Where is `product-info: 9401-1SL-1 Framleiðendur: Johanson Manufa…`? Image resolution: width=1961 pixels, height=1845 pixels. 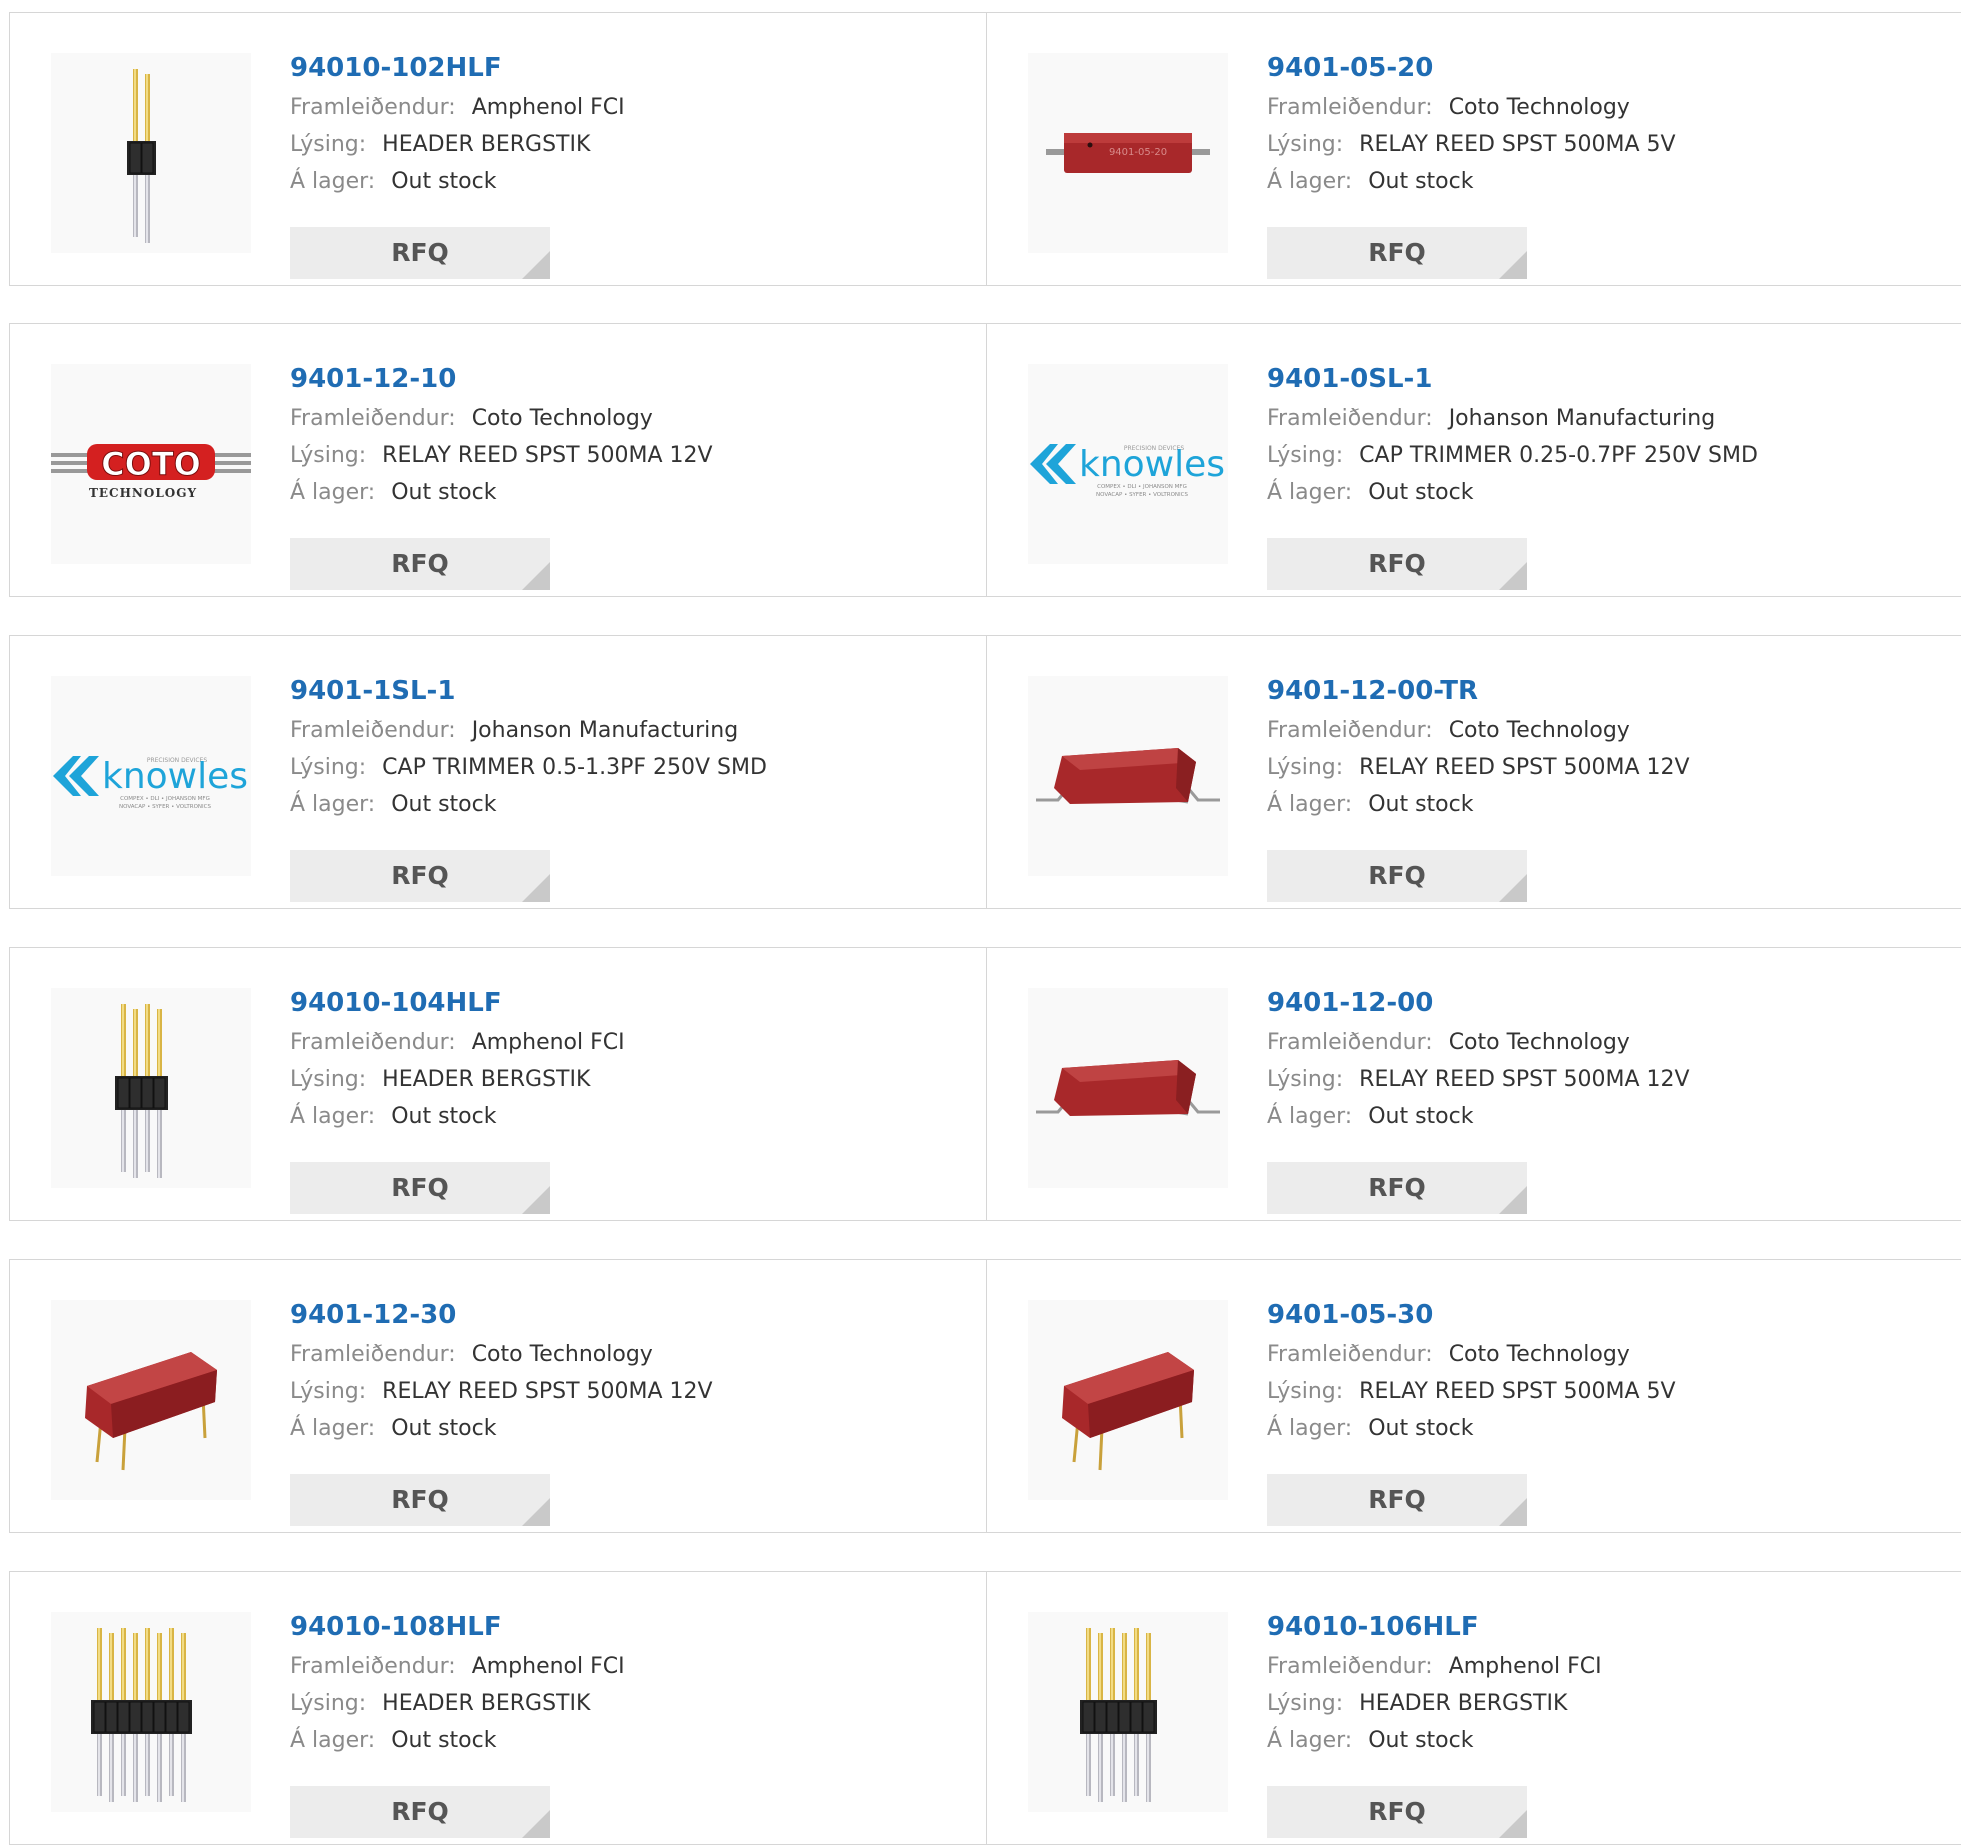
product-info: 9401-1SL-1 Framleiðendur: Johanson Manufa… is located at coordinates (620, 789).